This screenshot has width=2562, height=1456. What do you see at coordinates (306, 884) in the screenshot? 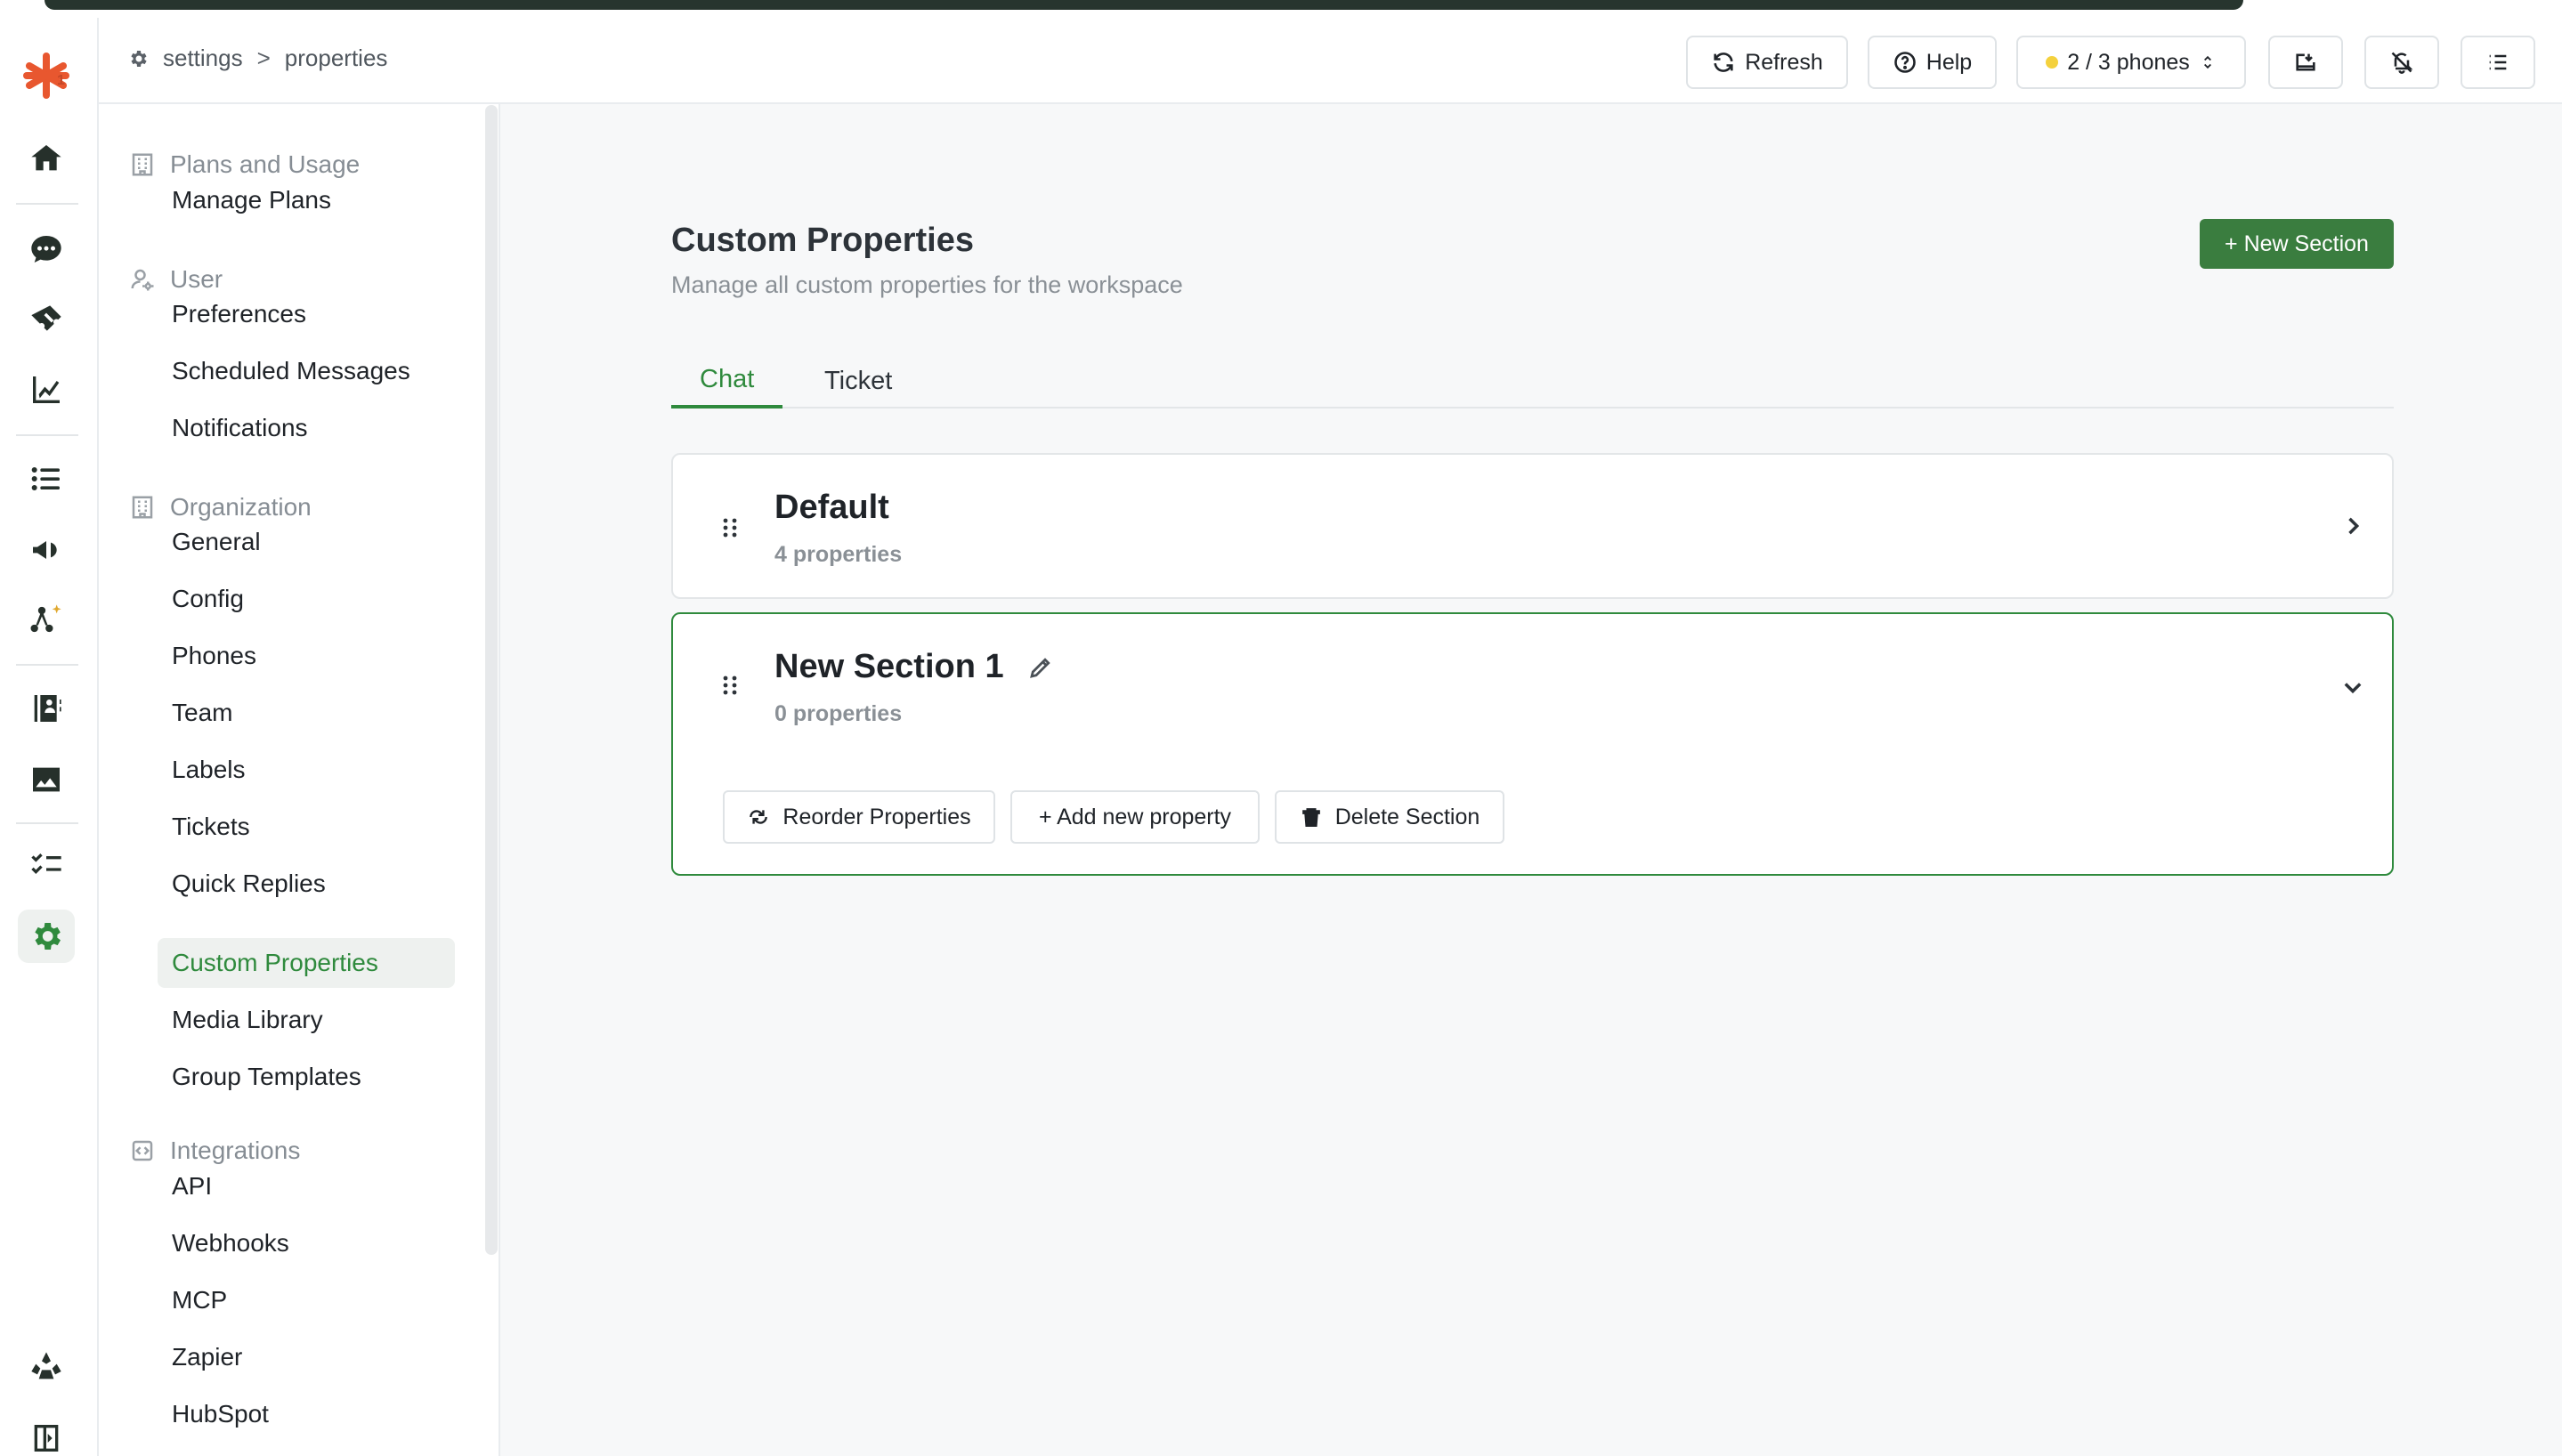
I see `sidebar-item-quick-replies: Quick Replies` at bounding box center [306, 884].